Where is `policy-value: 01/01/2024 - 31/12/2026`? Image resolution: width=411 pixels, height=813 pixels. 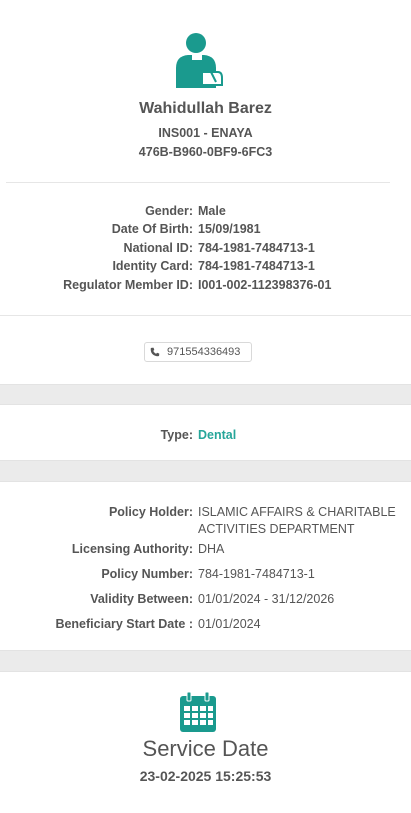 policy-value: 01/01/2024 - 31/12/2026 is located at coordinates (266, 599).